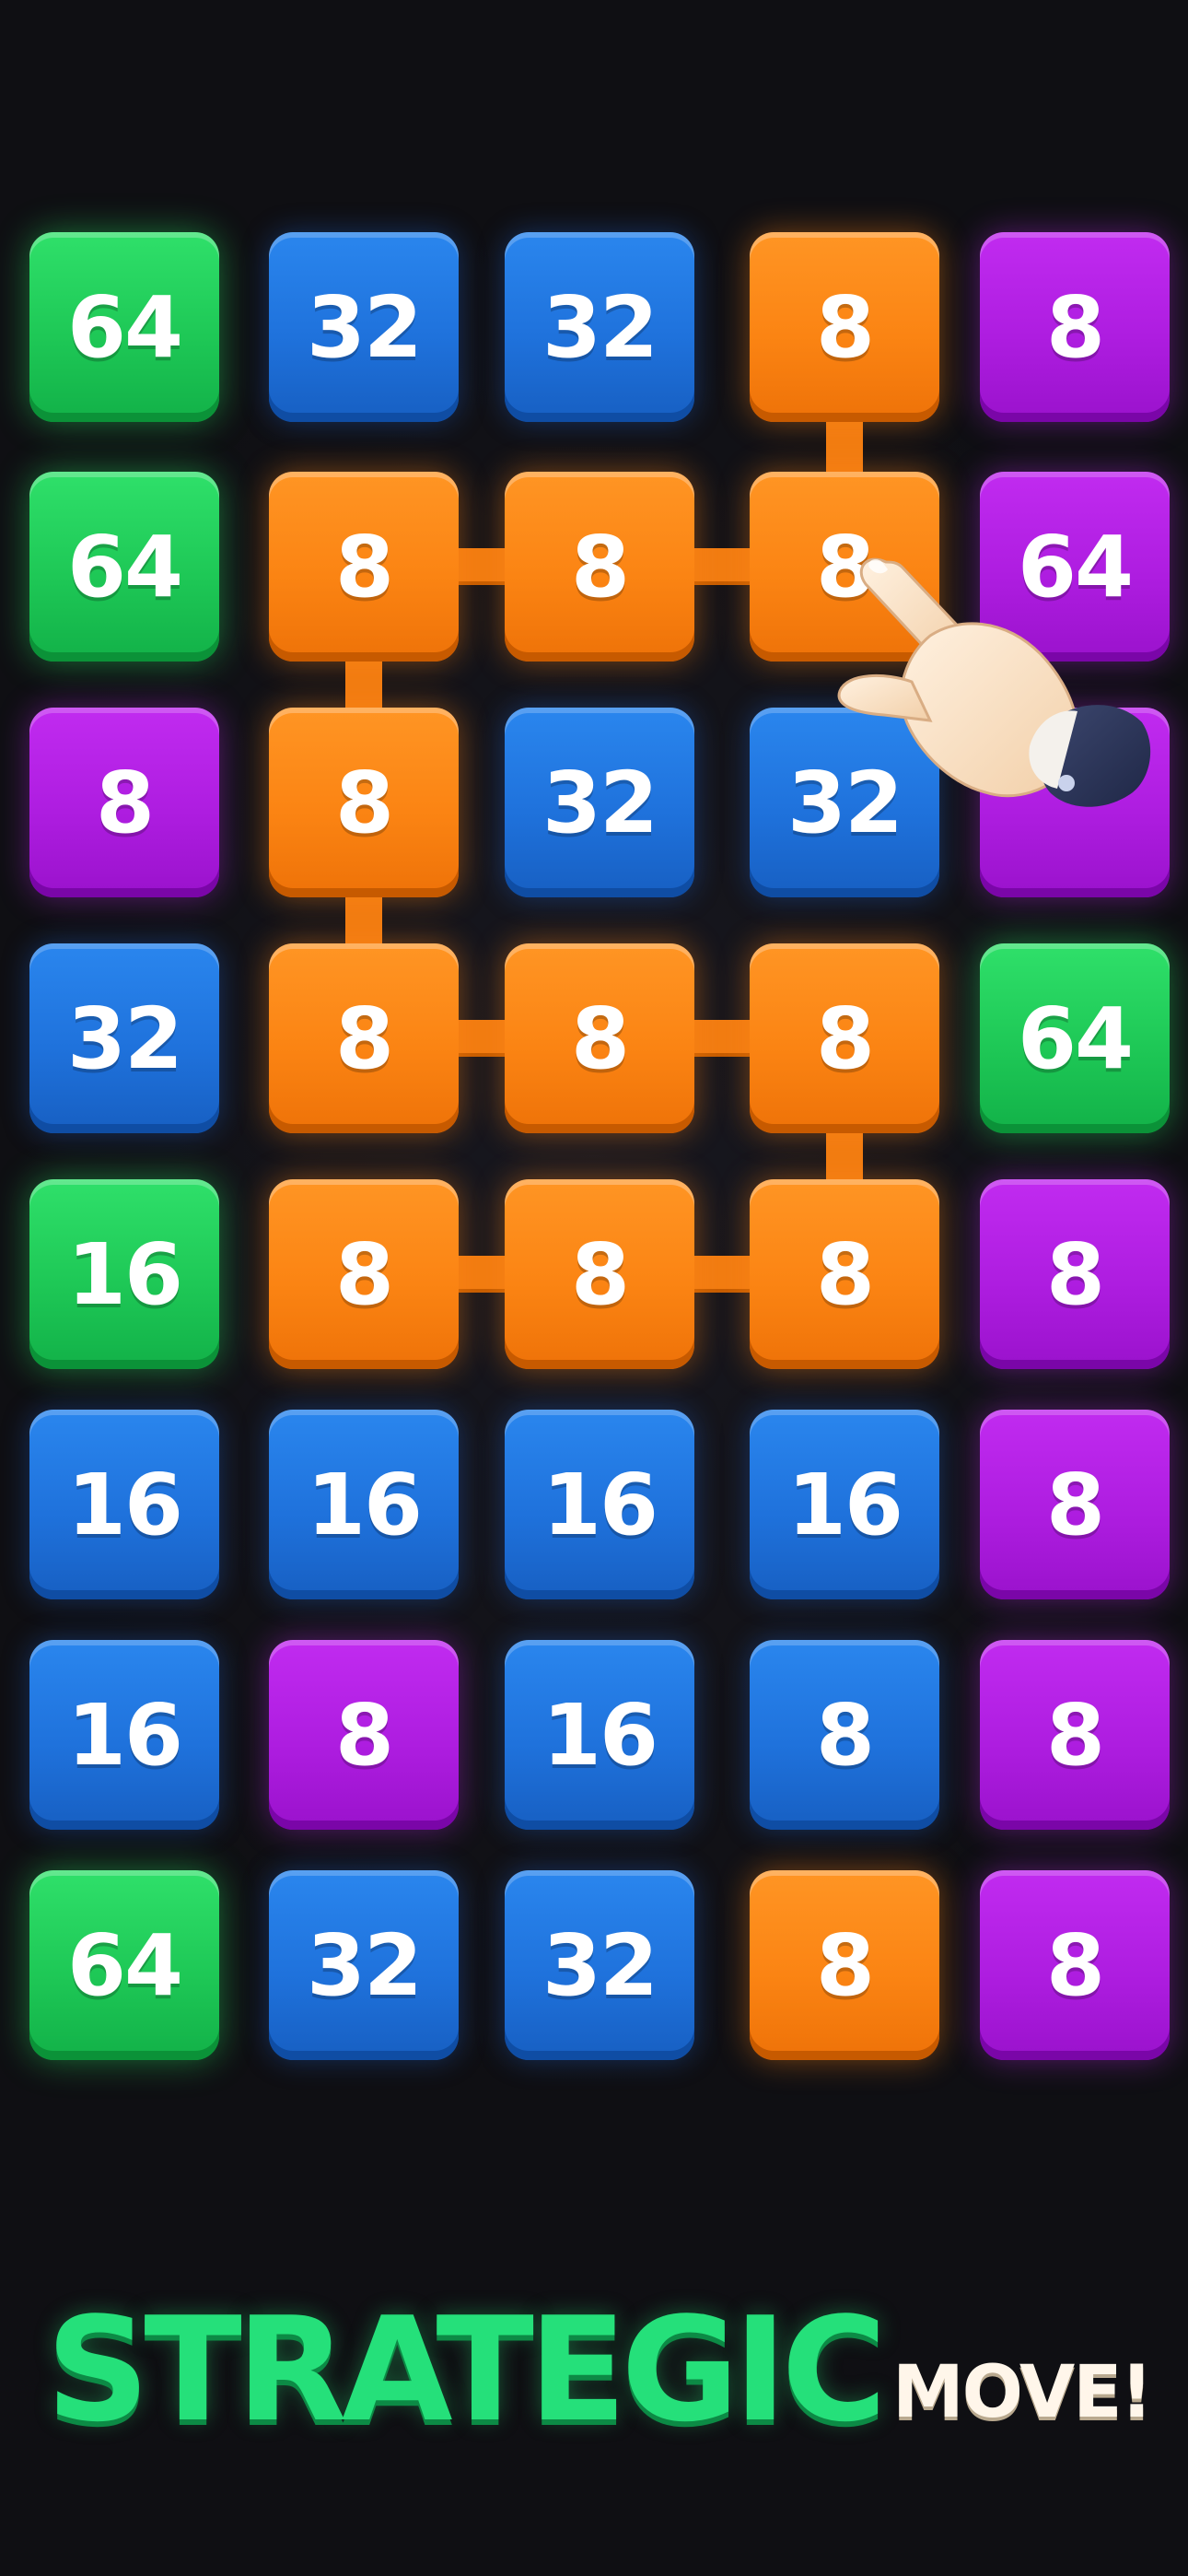  Describe the element at coordinates (124, 802) in the screenshot. I see `tile-r3-c1: 8` at that location.